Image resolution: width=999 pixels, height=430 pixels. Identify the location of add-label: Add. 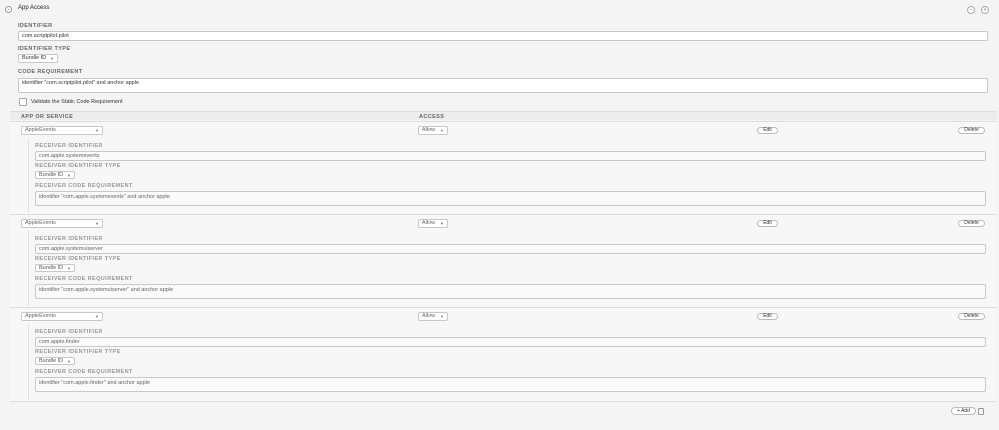
(965, 411).